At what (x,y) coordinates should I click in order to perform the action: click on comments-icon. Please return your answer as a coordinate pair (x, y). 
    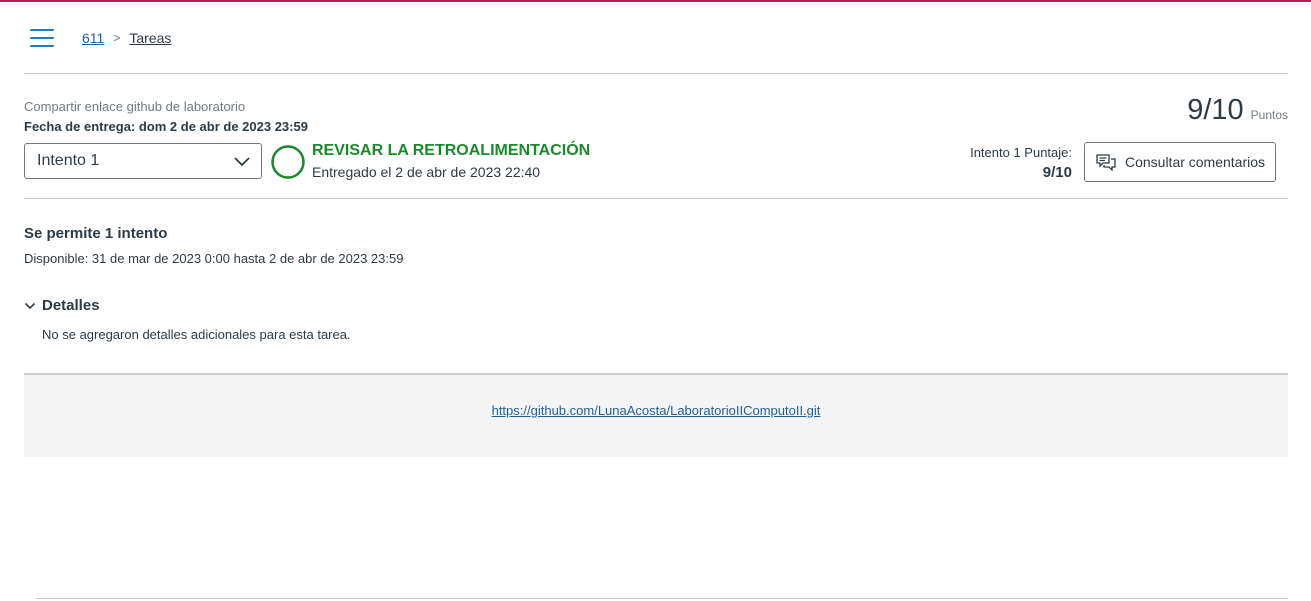
    Looking at the image, I should click on (1106, 162).